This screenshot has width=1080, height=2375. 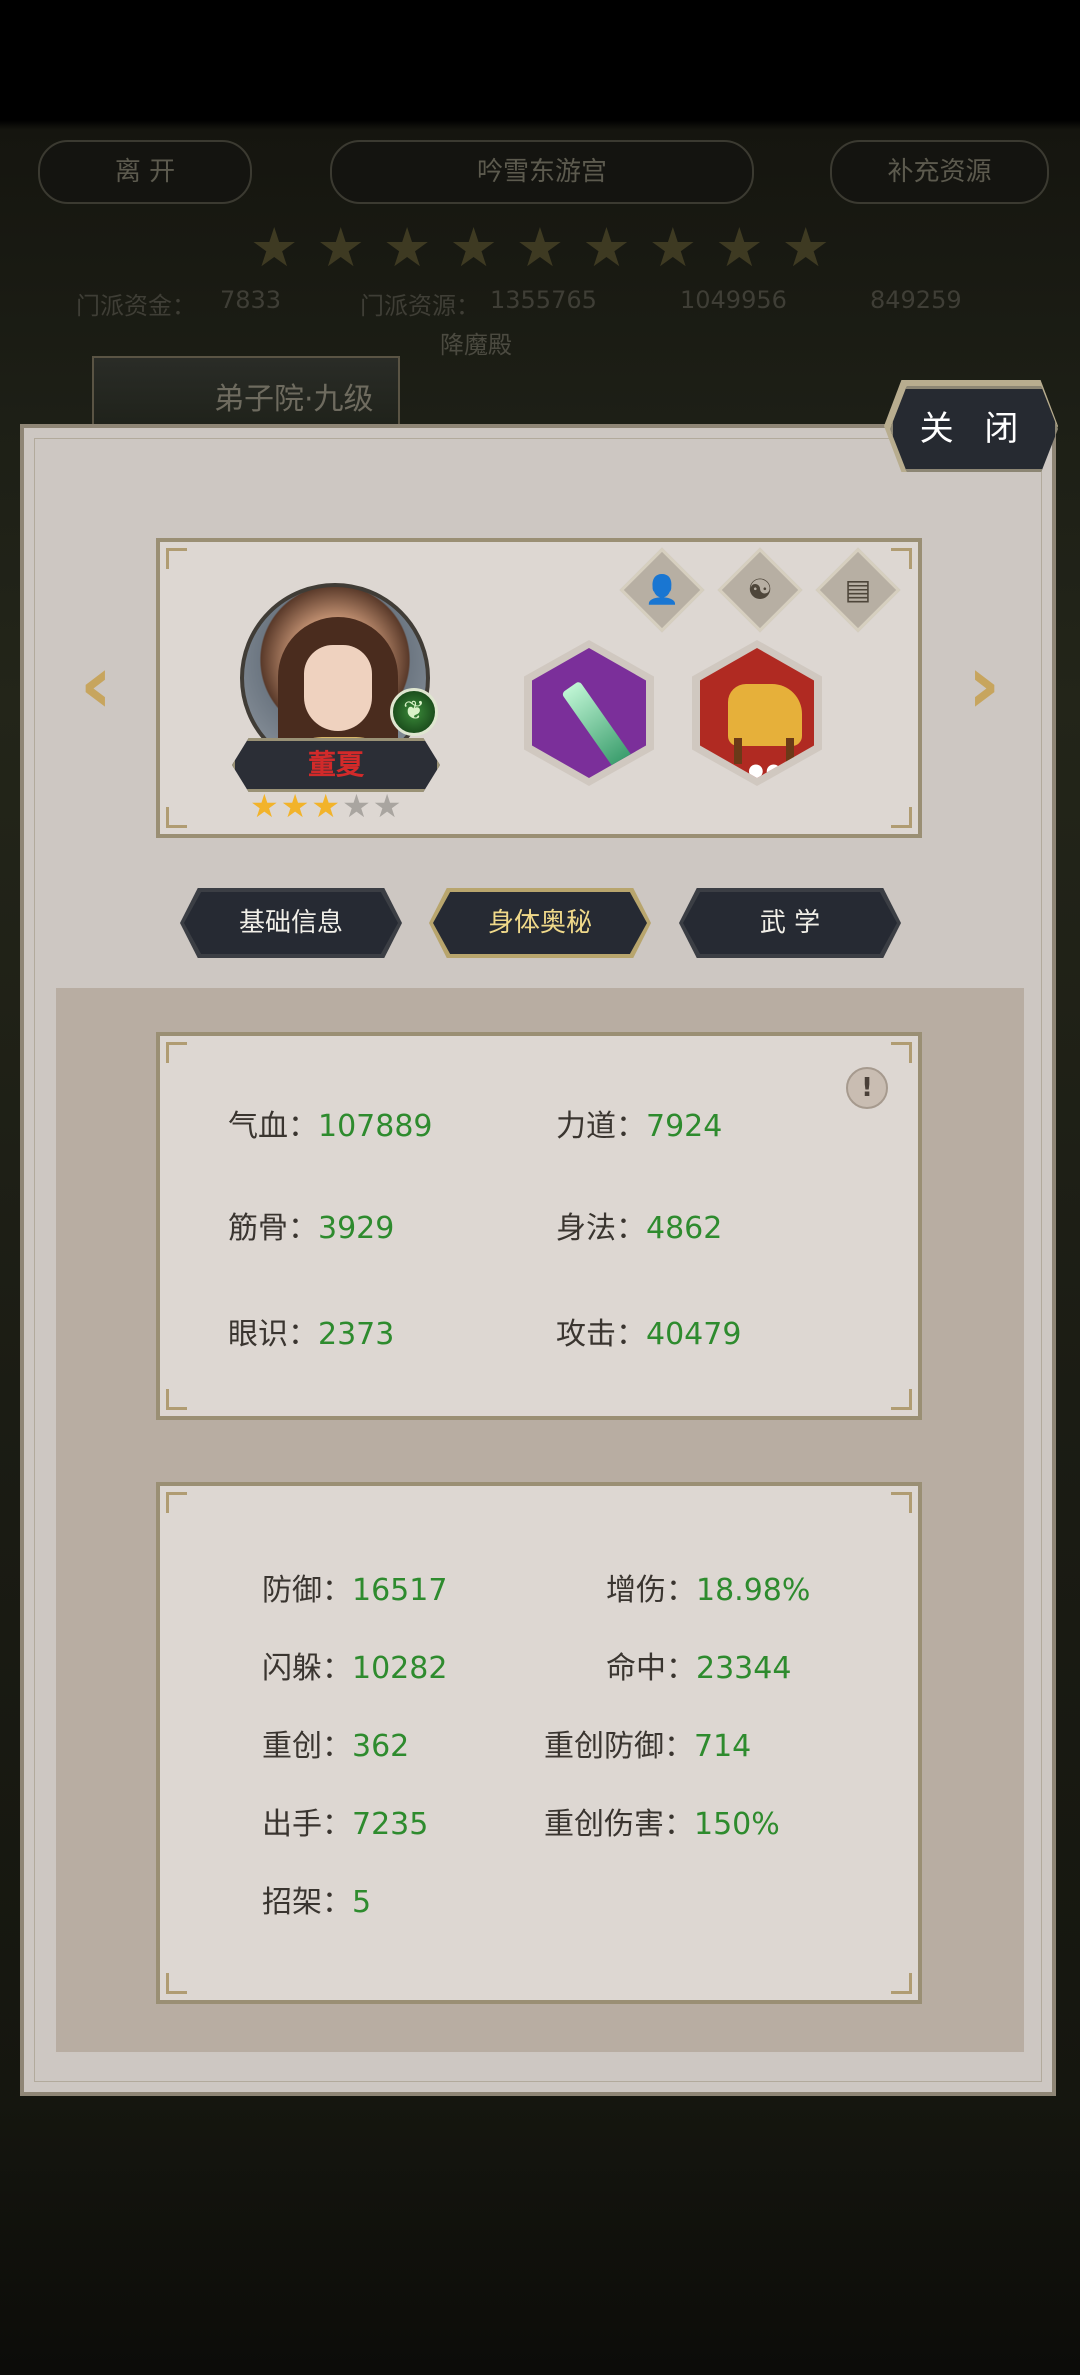 I want to click on hero-name: 董夏, so click(x=336, y=765).